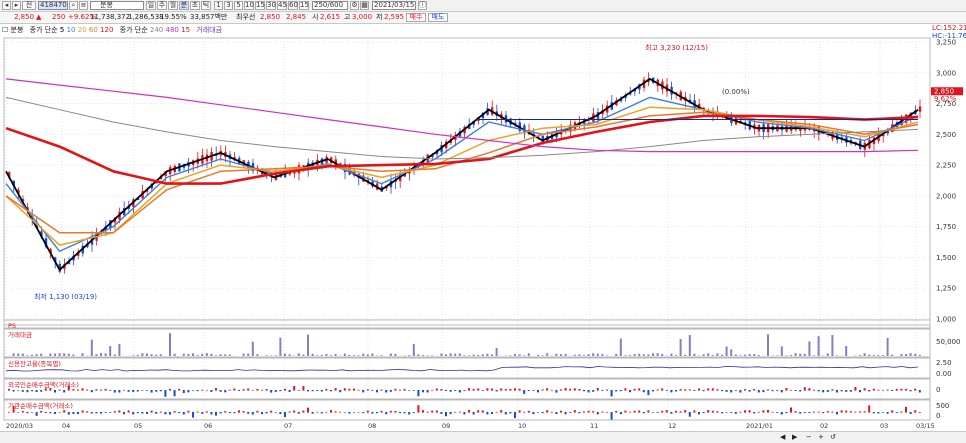 The height and width of the screenshot is (443, 966). Describe the element at coordinates (82, 30) in the screenshot. I see `legend-ma20: 20` at that location.